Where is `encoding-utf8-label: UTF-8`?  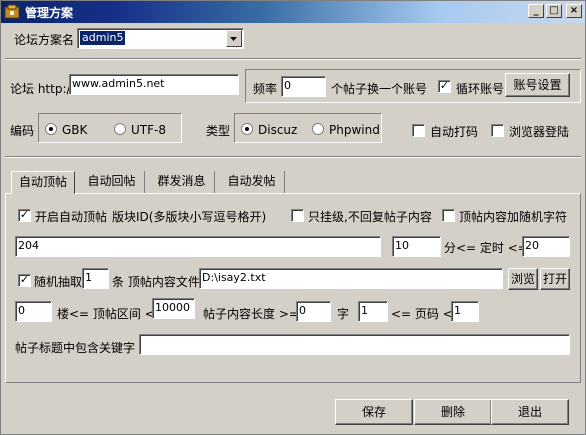
encoding-utf8-label: UTF-8 is located at coordinates (148, 130).